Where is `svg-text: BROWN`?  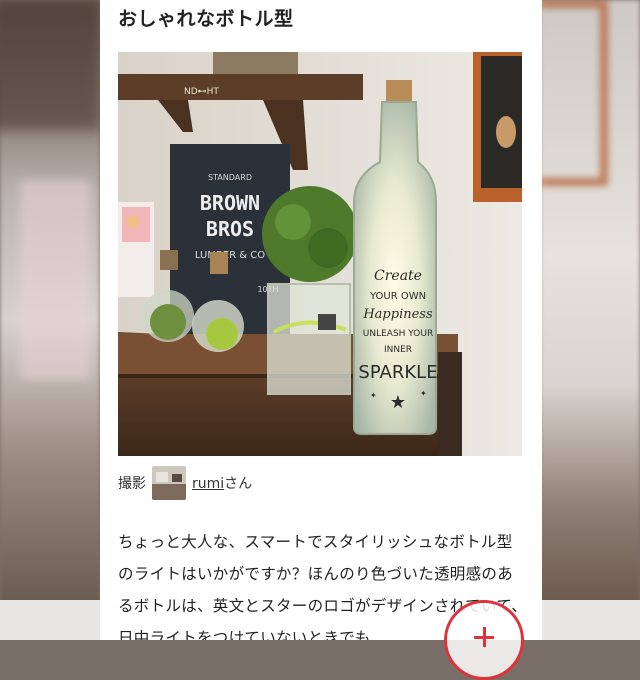
svg-text: BROWN is located at coordinates (230, 203).